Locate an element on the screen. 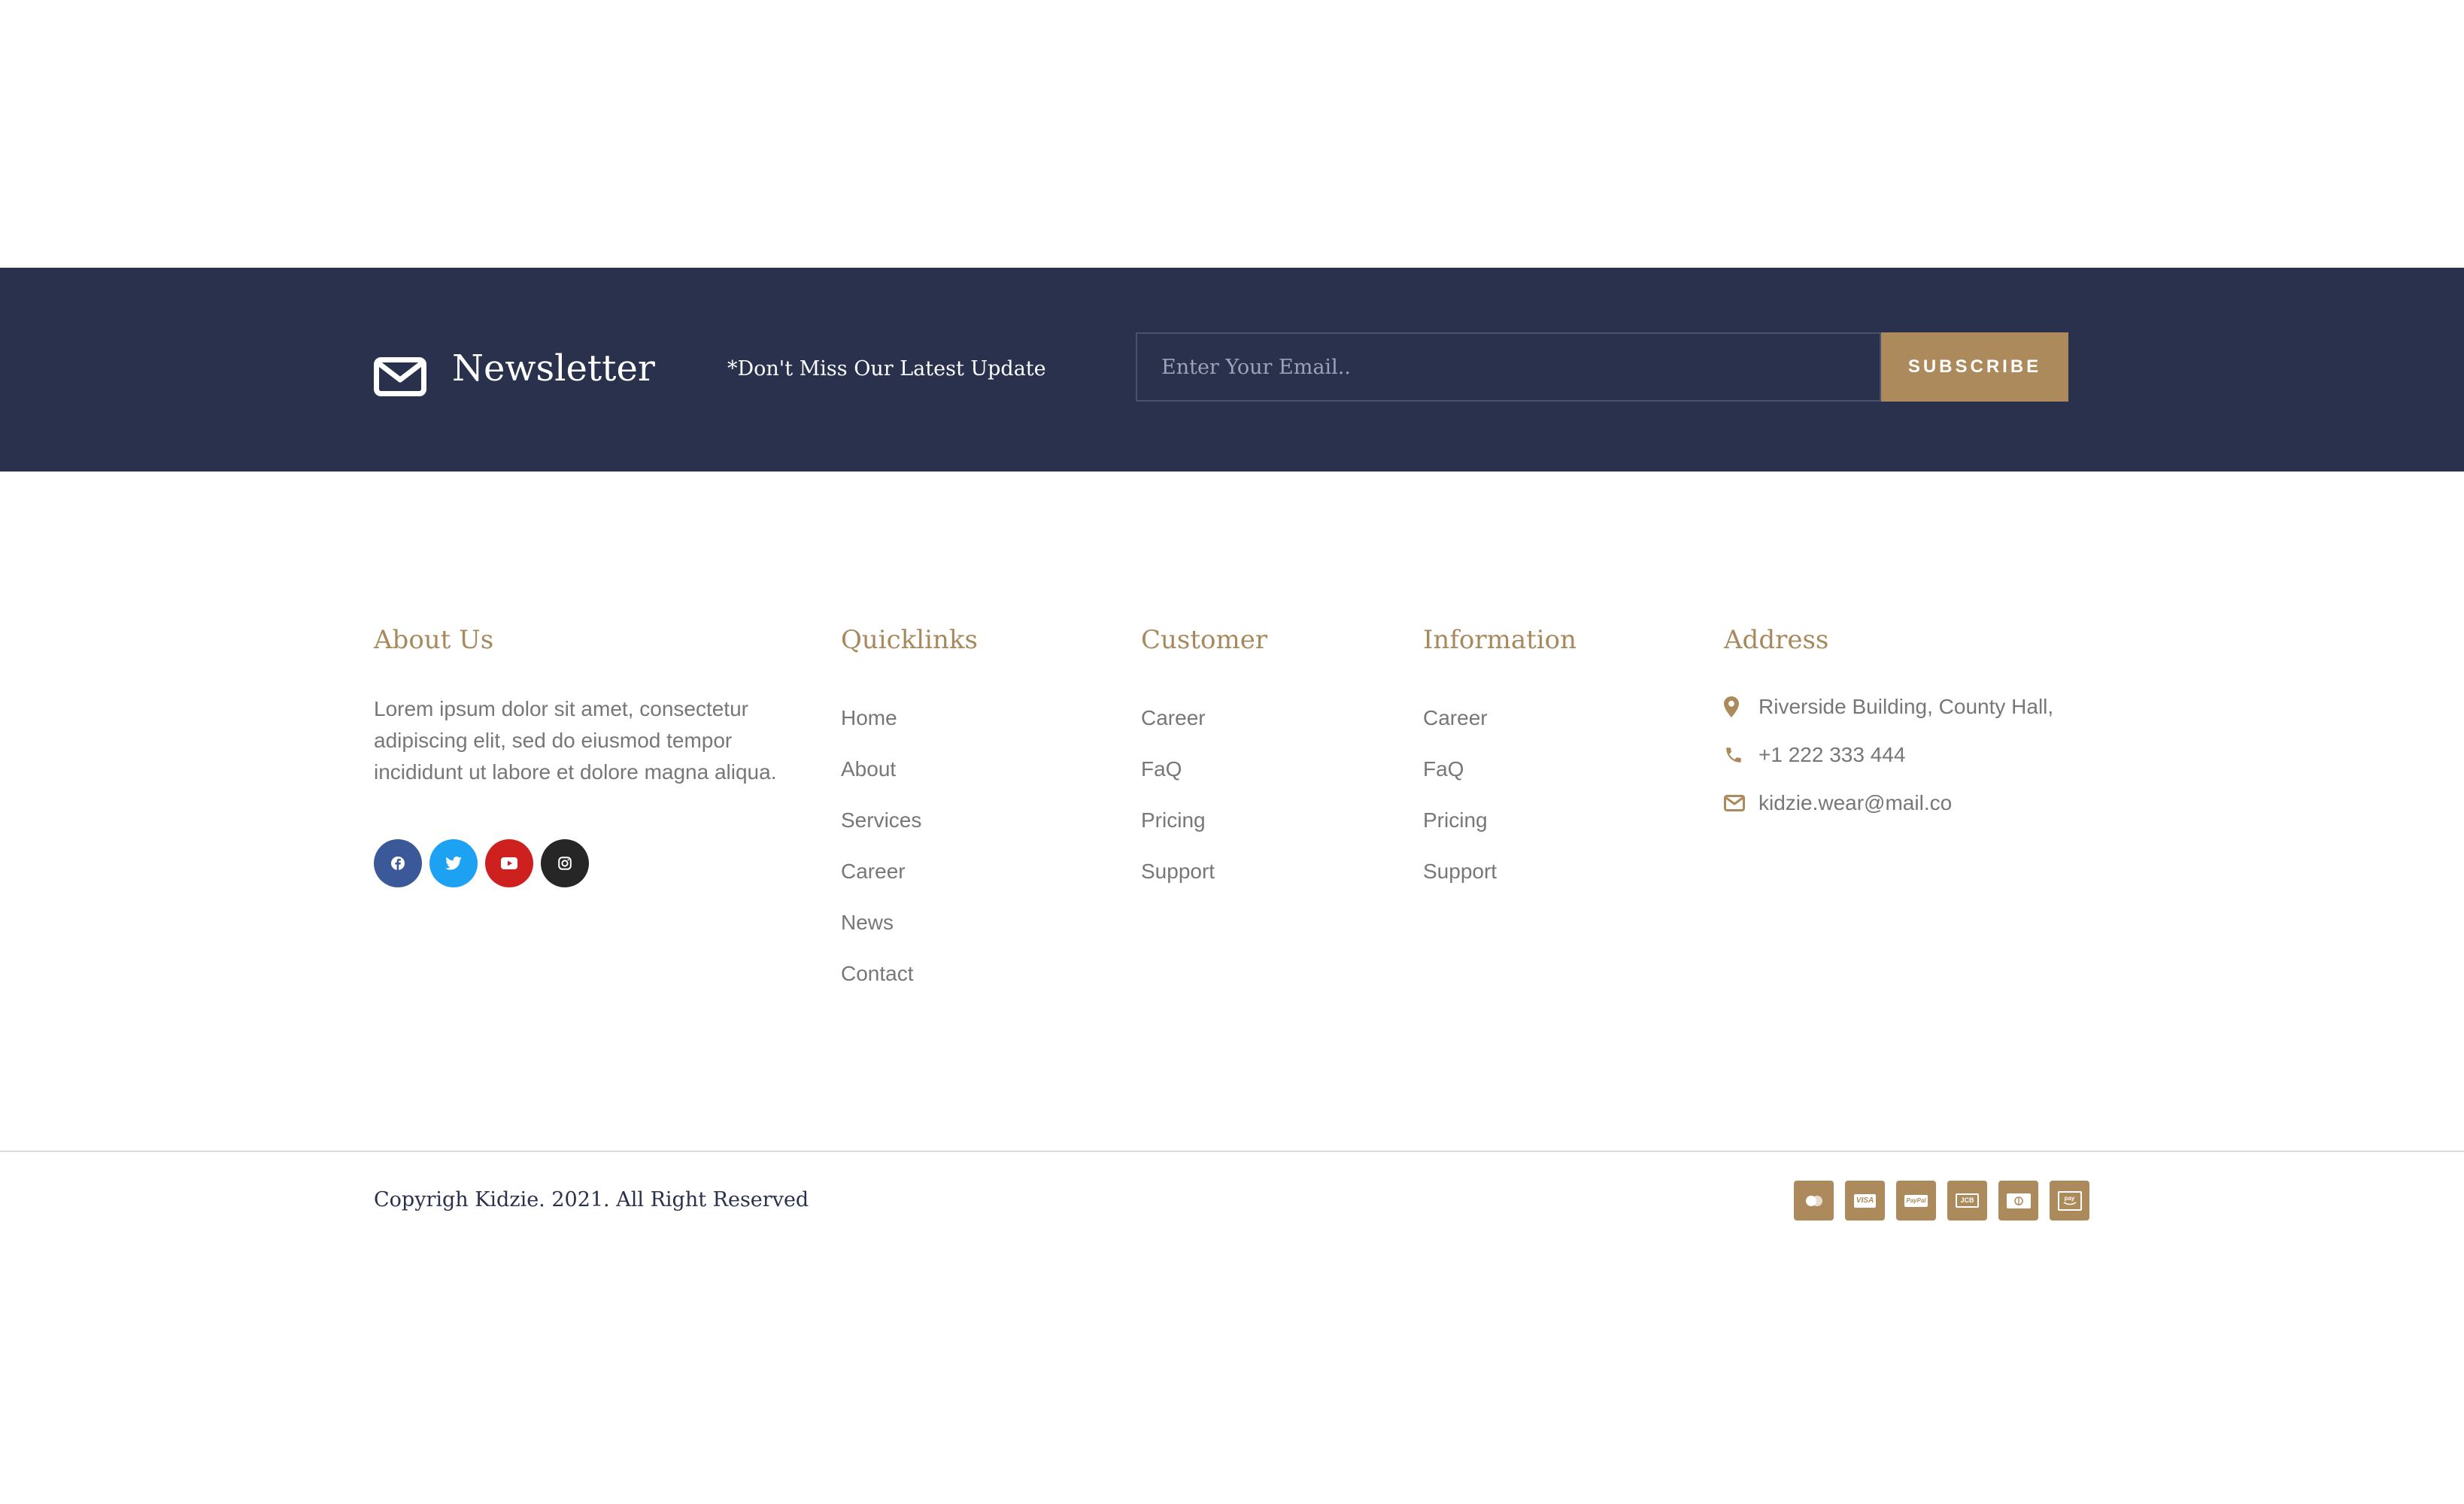 The width and height of the screenshot is (2464, 1504). quicklink-services: Services is located at coordinates (881, 833).